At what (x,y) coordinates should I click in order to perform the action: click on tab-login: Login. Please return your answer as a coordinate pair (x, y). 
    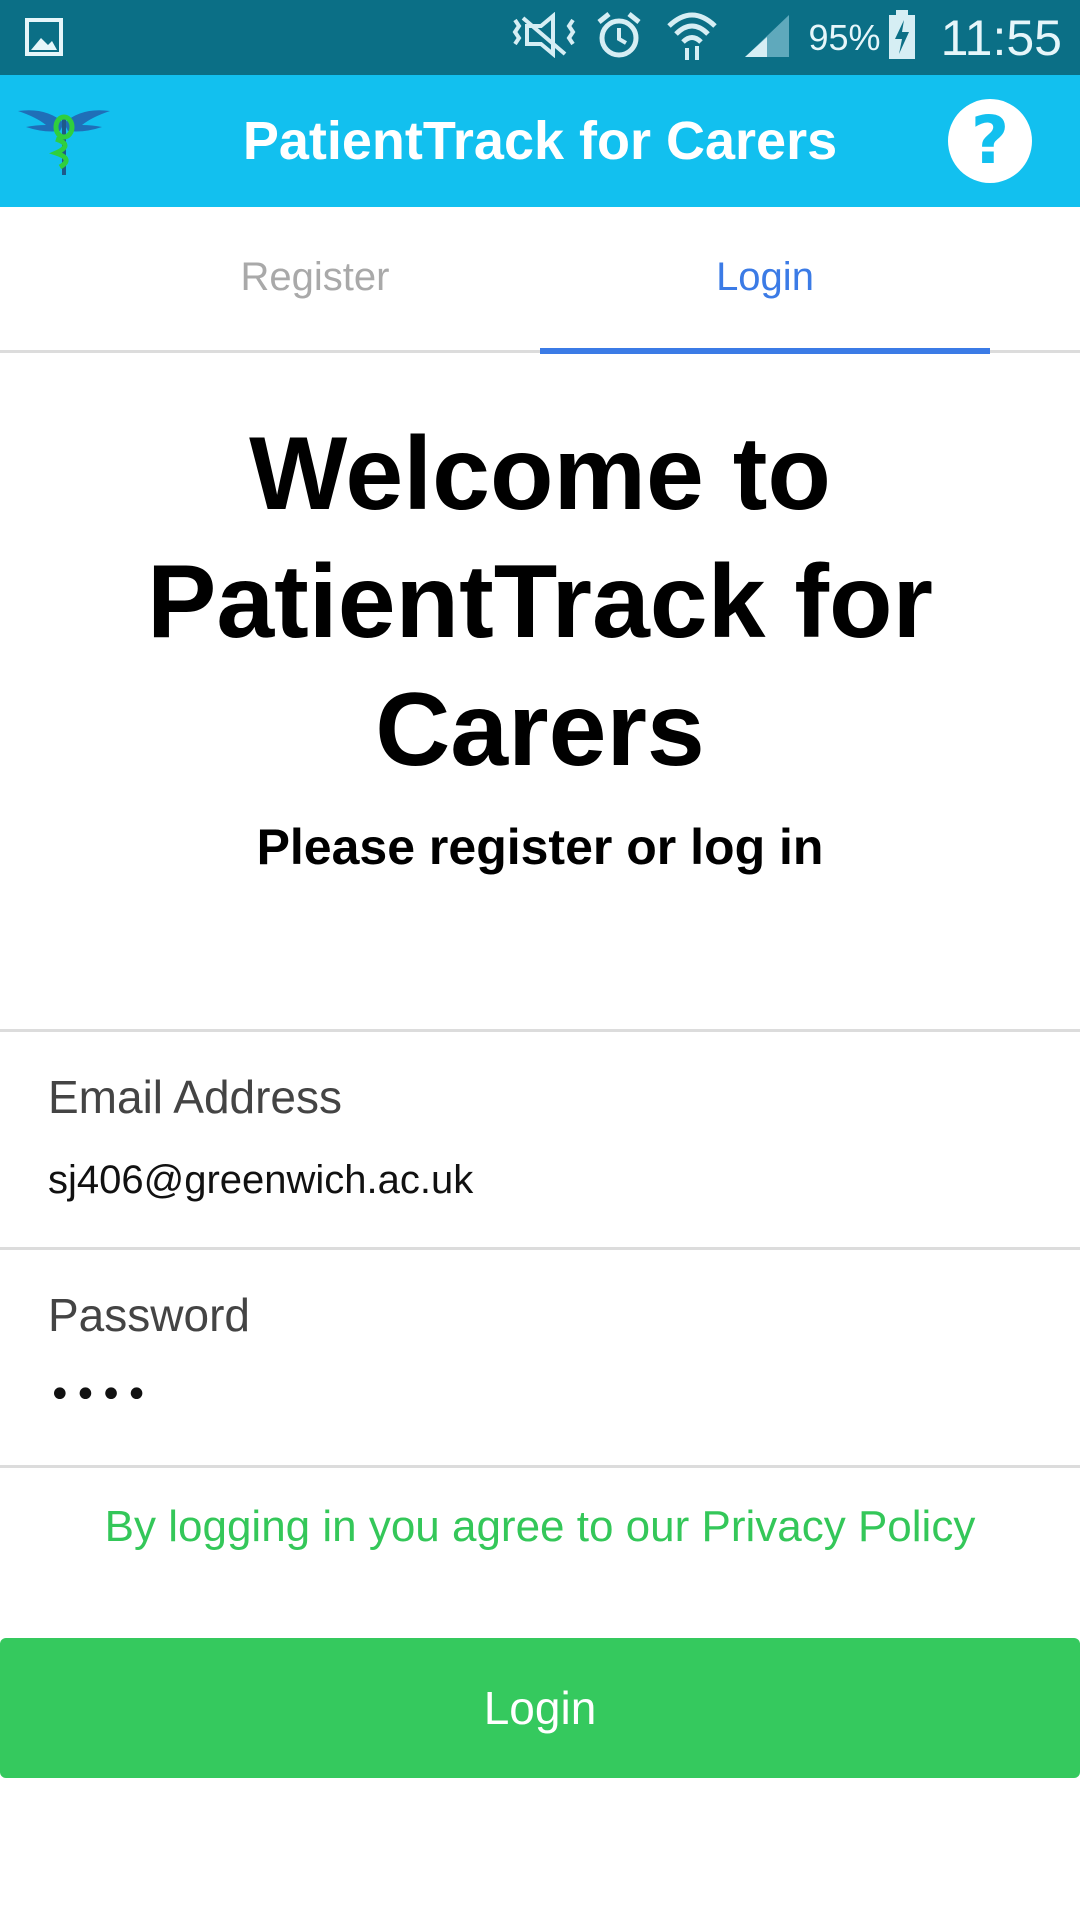
    Looking at the image, I should click on (765, 280).